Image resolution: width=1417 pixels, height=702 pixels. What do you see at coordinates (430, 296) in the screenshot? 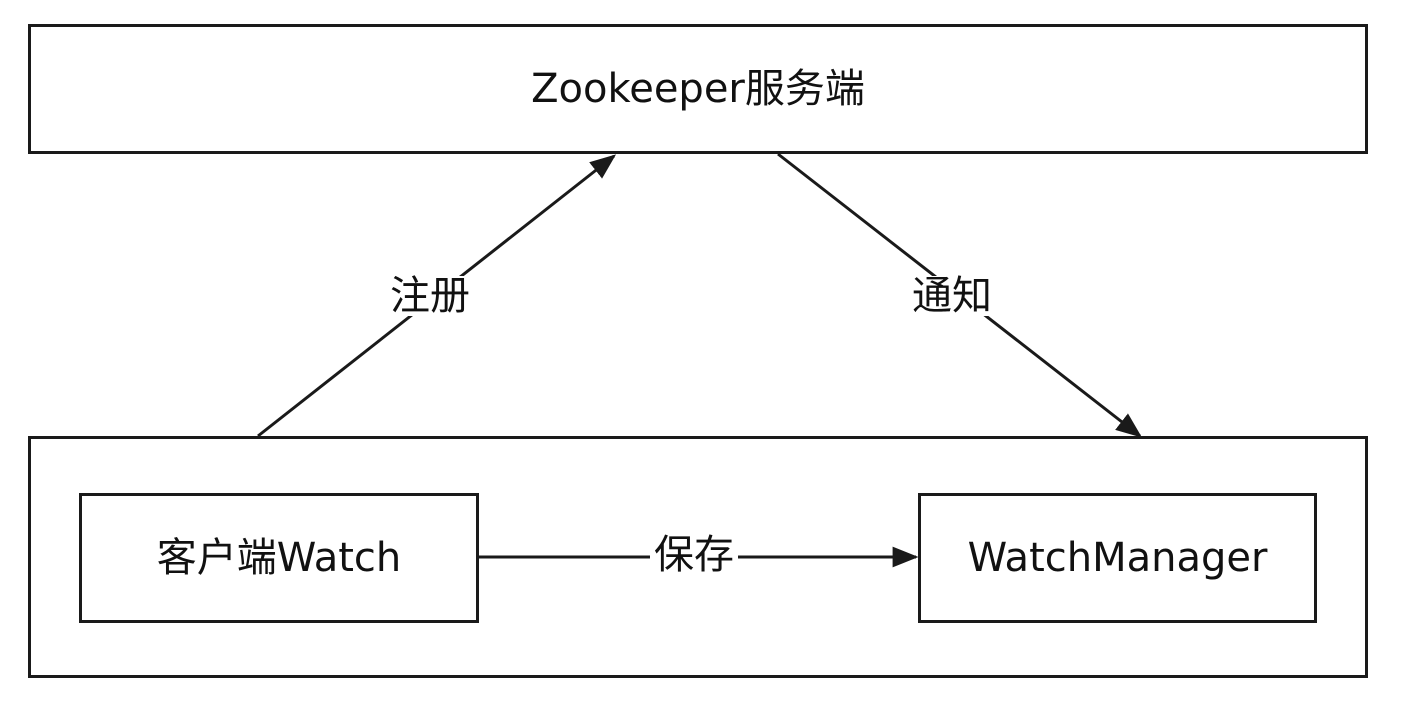
I see `register-edge-label: 注册` at bounding box center [430, 296].